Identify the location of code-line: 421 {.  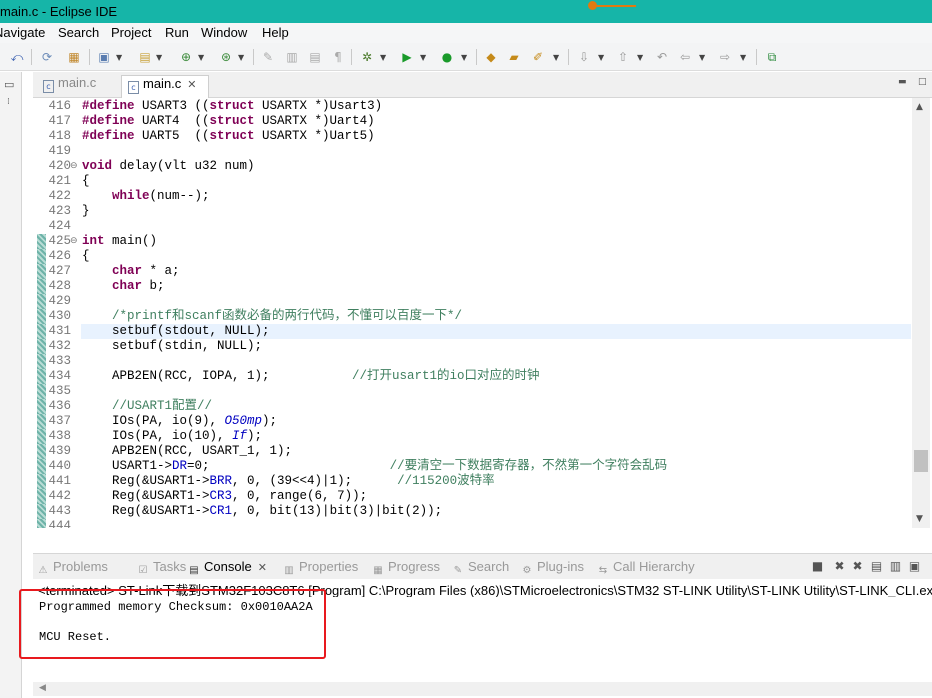
(473, 181).